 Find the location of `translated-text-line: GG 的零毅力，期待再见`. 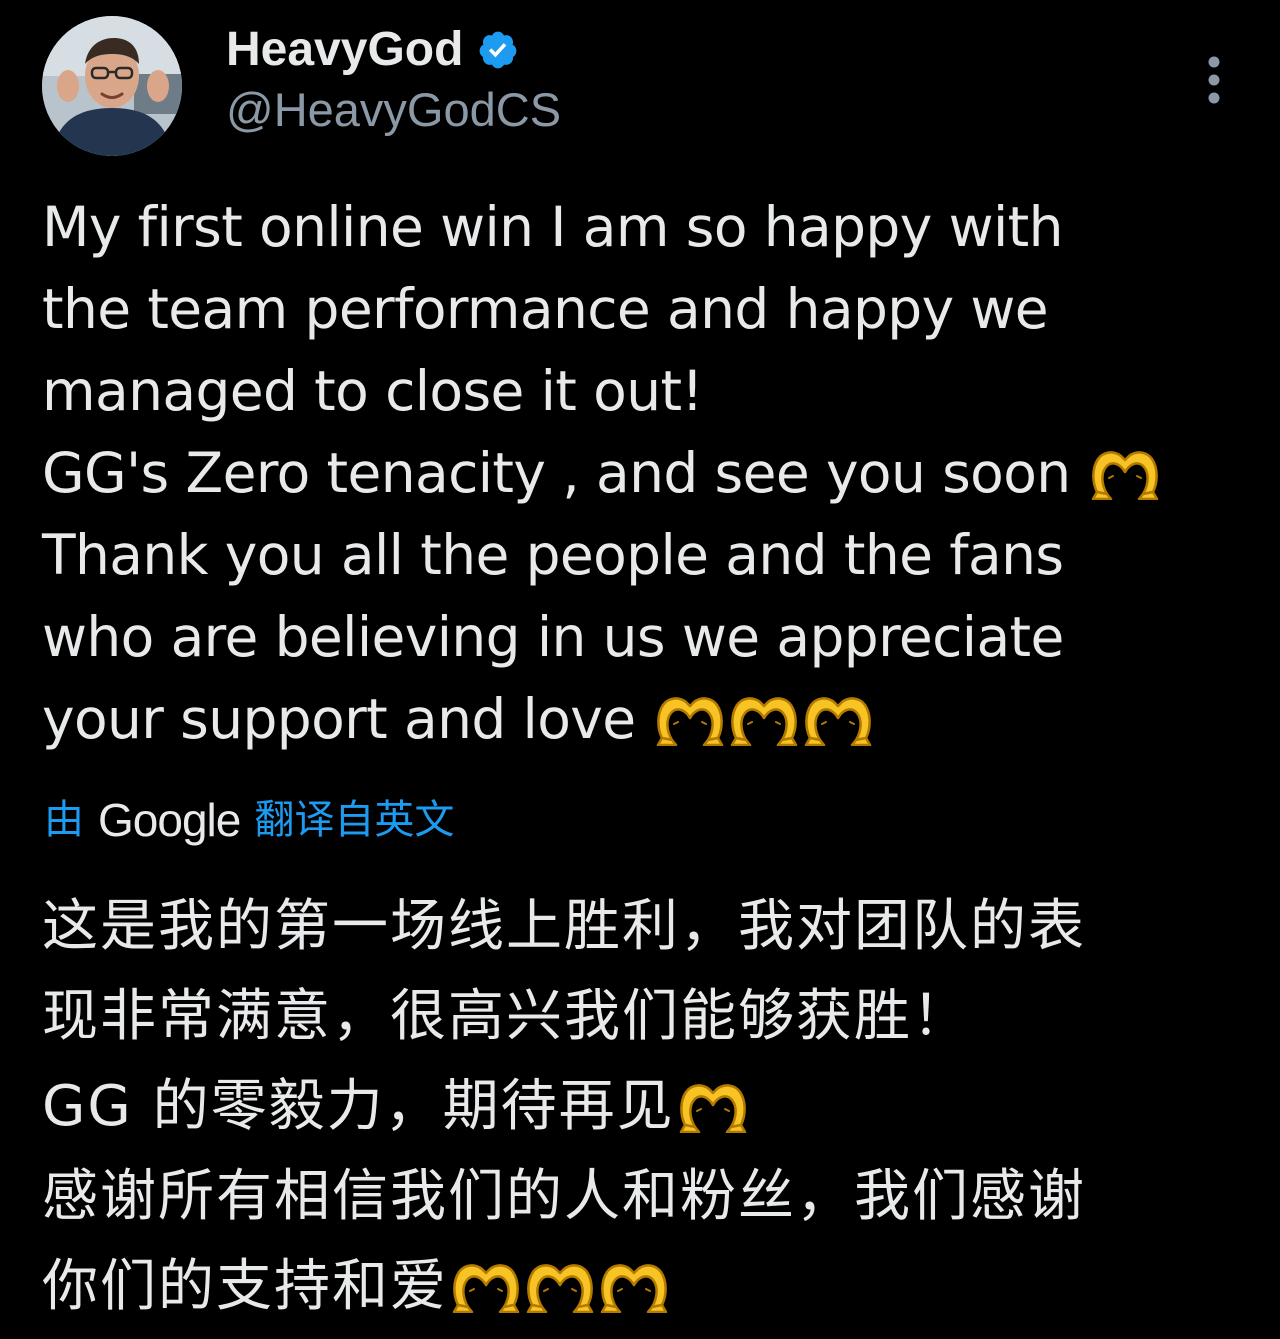

translated-text-line: GG 的零毅力，期待再见 is located at coordinates (652, 1107).